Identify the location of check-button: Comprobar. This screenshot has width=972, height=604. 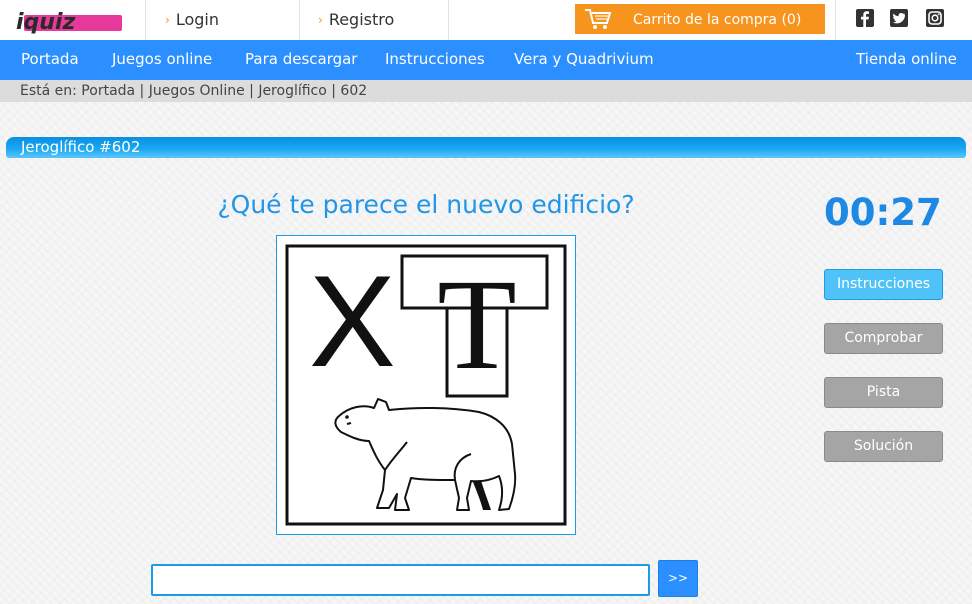
(883, 338).